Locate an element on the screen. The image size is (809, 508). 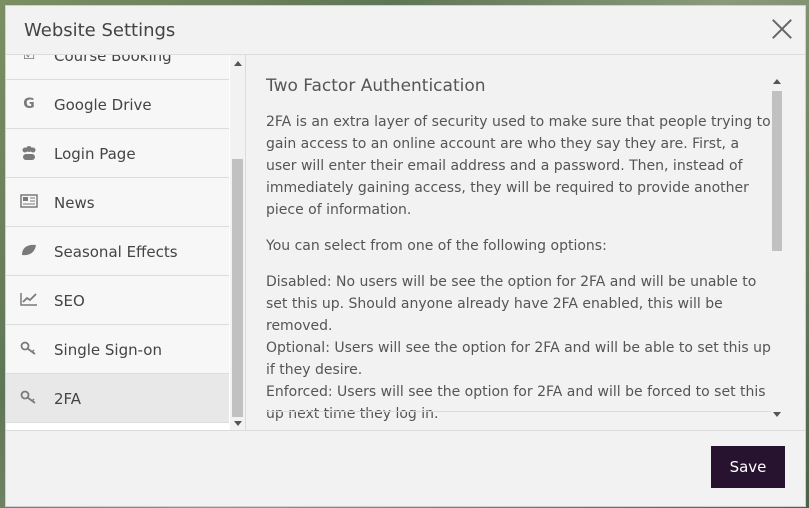
sidebar-item-news: News is located at coordinates (117, 202).